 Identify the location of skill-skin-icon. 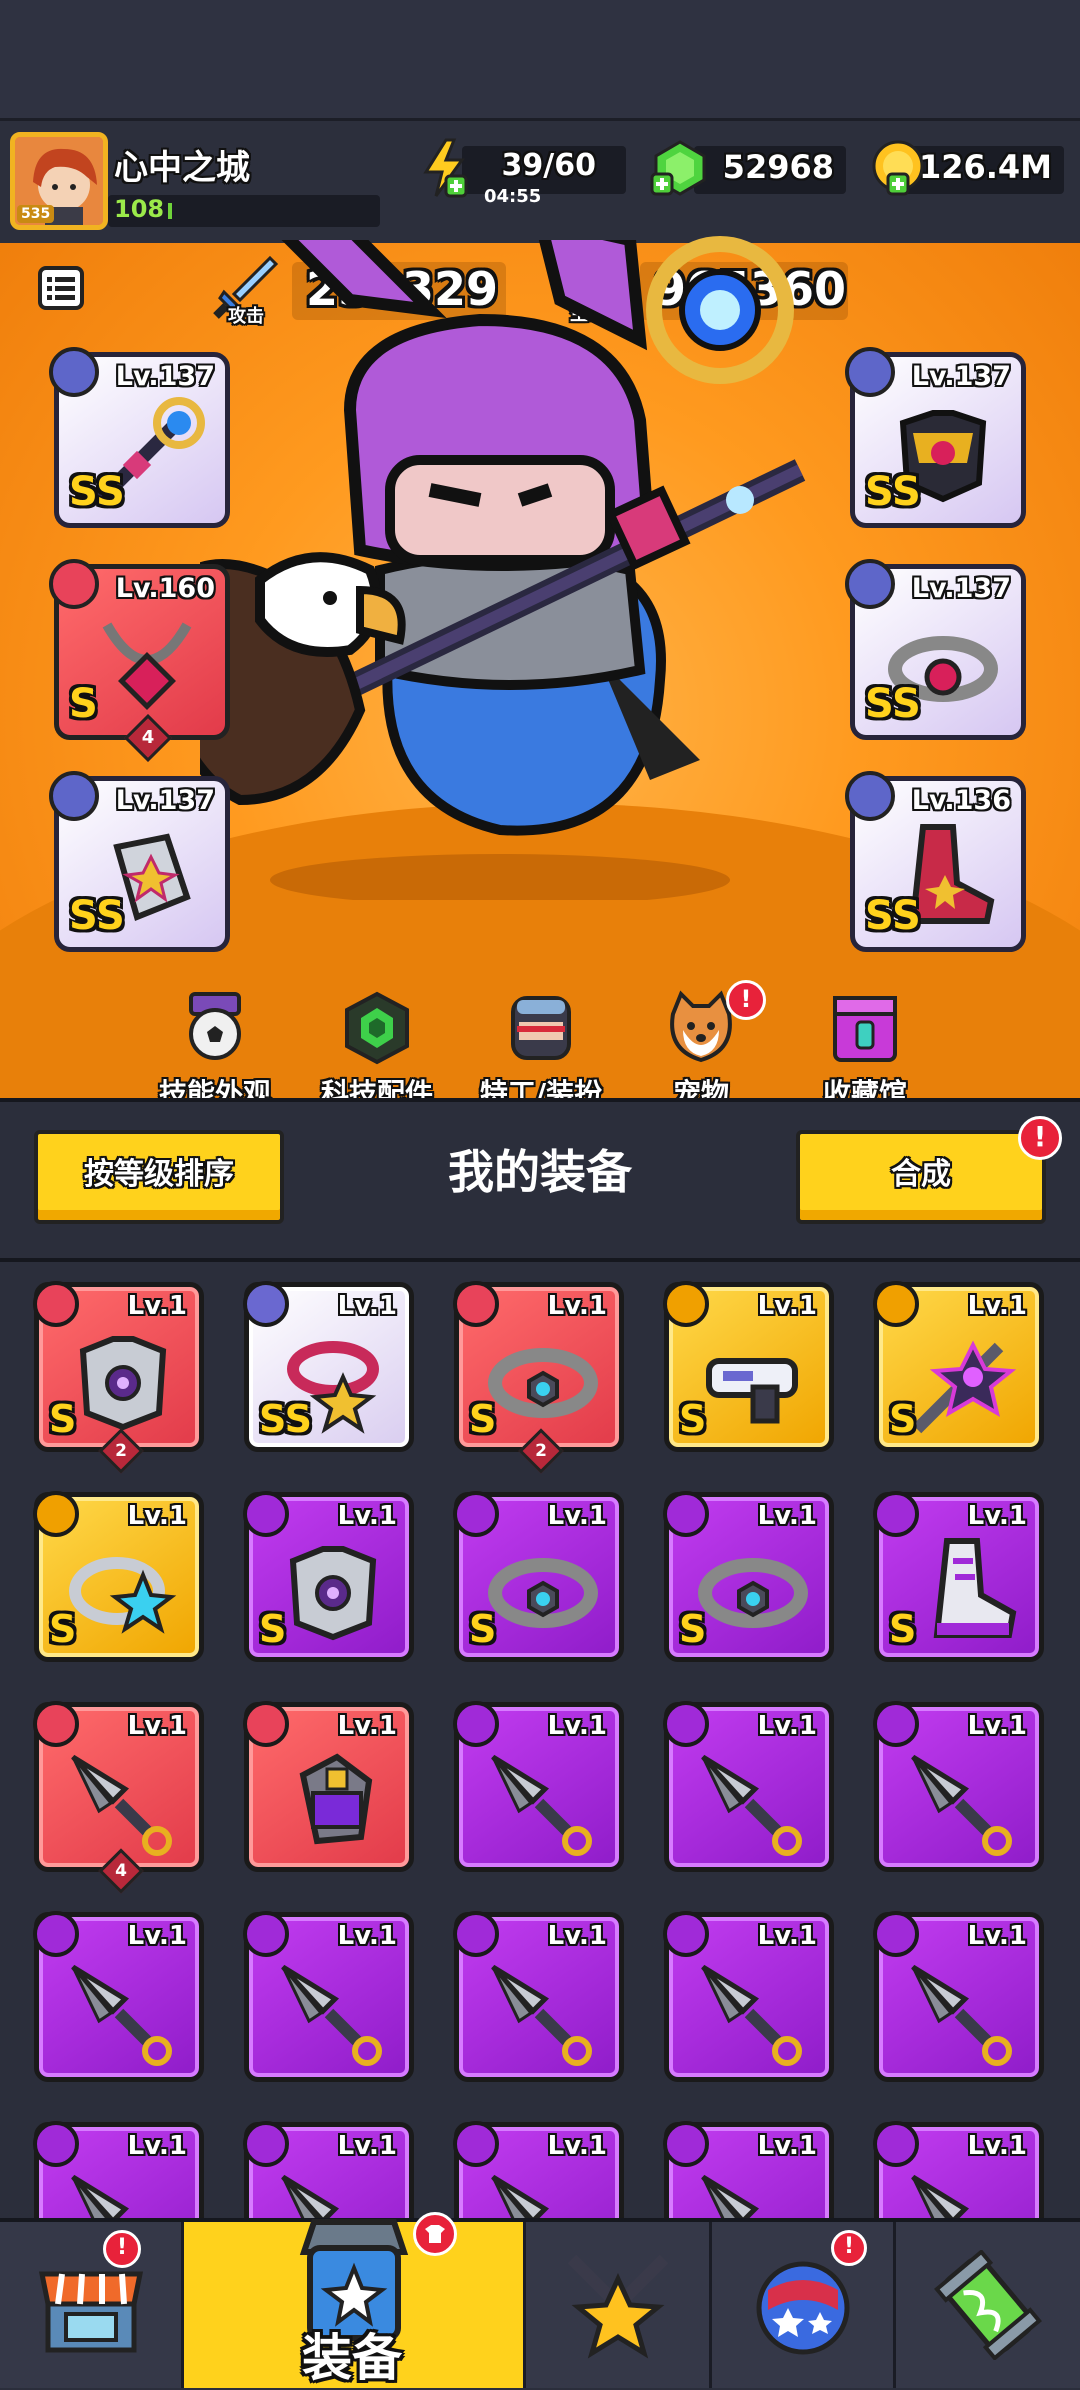
(215, 1026).